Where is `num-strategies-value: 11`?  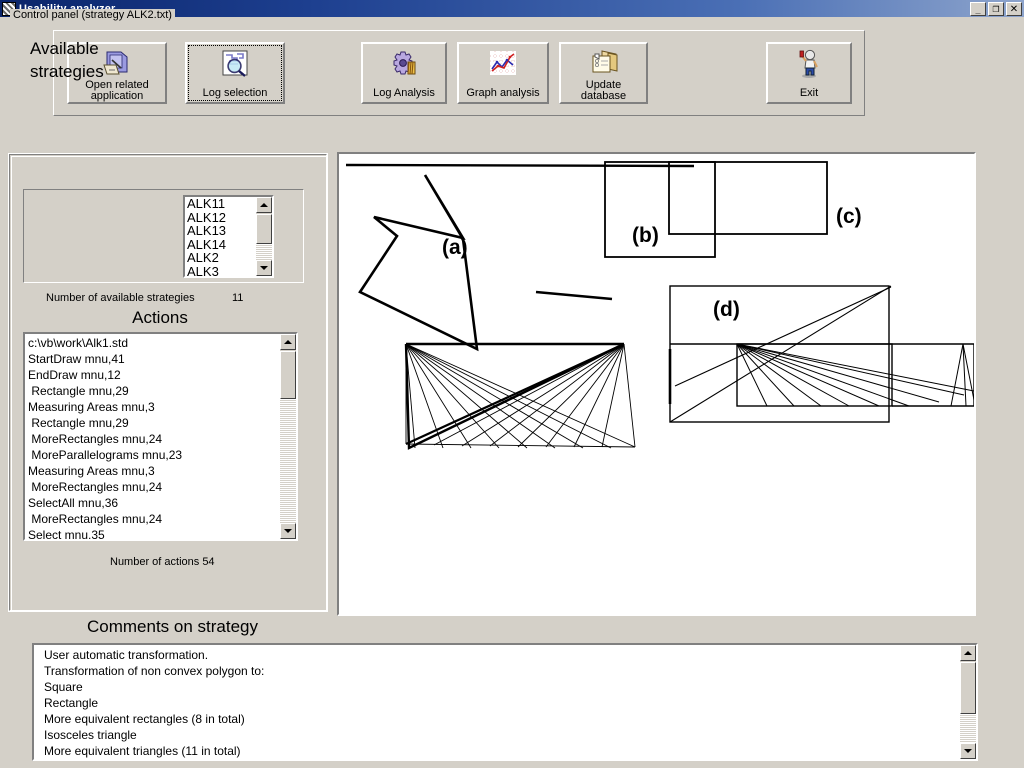
num-strategies-value: 11 is located at coordinates (238, 298).